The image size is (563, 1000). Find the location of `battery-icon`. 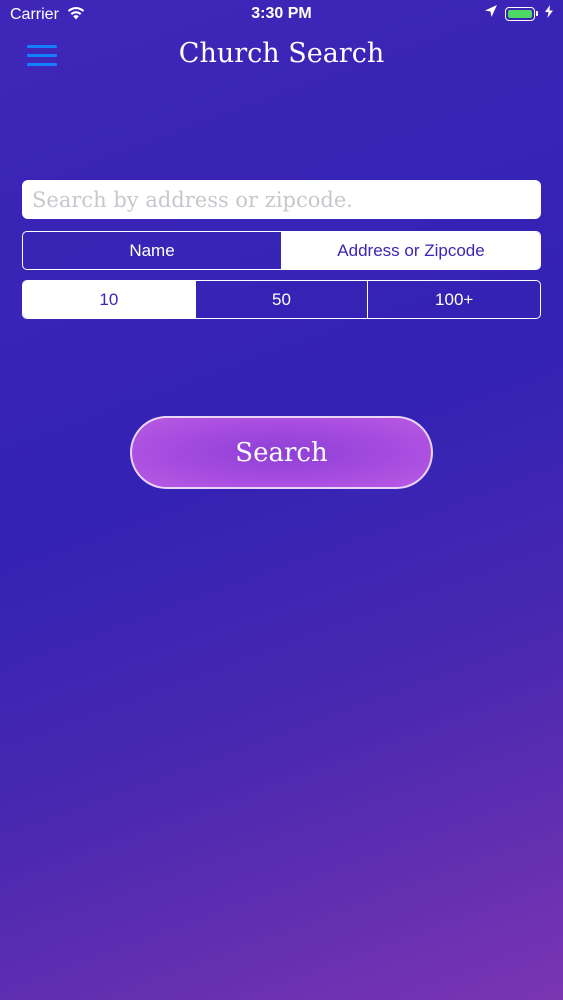

battery-icon is located at coordinates (521, 13).